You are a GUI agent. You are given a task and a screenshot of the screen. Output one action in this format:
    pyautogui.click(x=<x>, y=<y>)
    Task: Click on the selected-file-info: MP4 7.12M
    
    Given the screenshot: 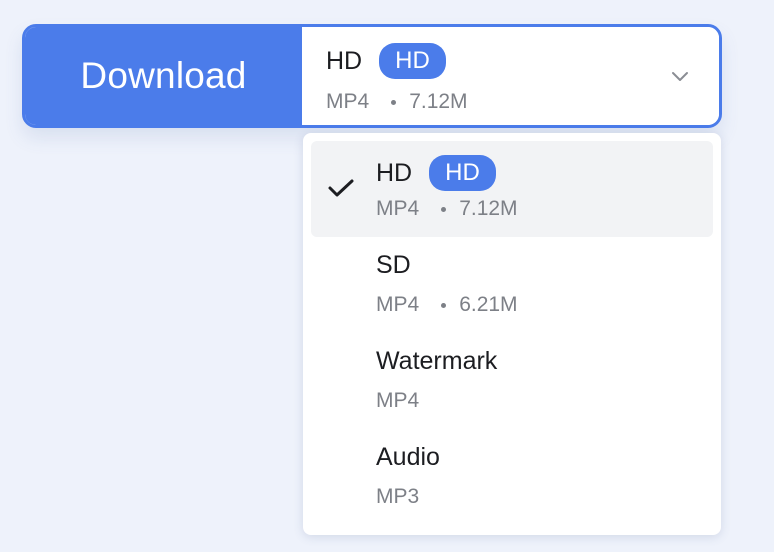 What is the action you would take?
    pyautogui.click(x=397, y=102)
    